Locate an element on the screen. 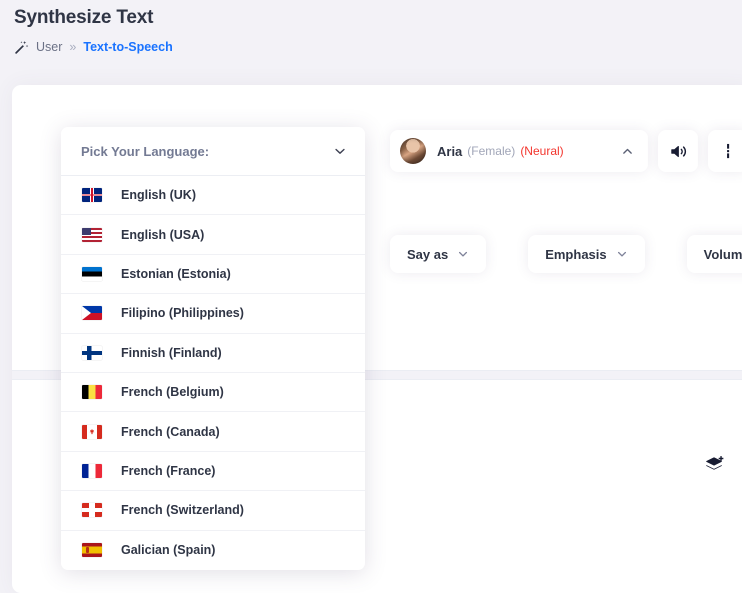 The width and height of the screenshot is (742, 593). language-option-finnish-finland: Finnish (Finland) is located at coordinates (213, 353).